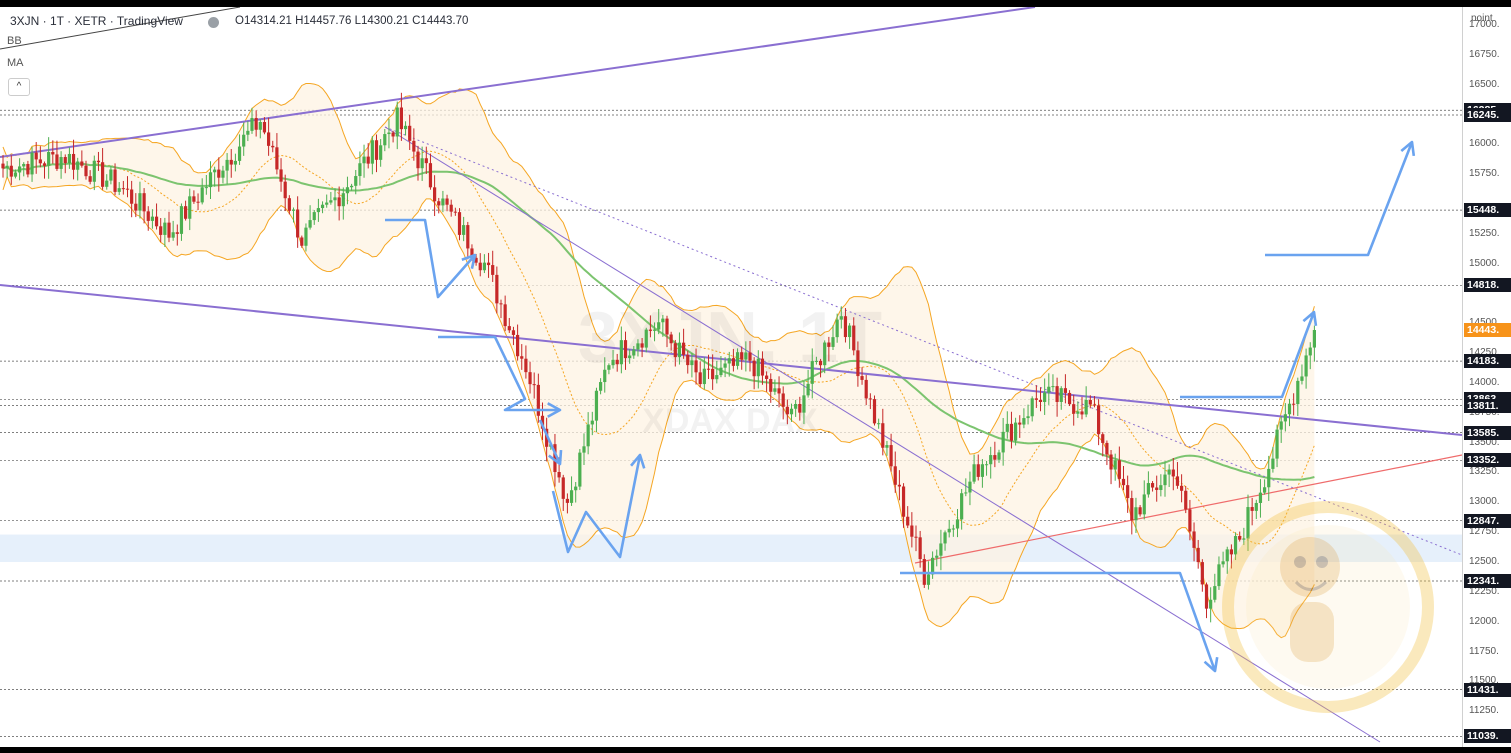 This screenshot has width=1511, height=753. What do you see at coordinates (1484, 621) in the screenshot?
I see `axis-tick: 12000.` at bounding box center [1484, 621].